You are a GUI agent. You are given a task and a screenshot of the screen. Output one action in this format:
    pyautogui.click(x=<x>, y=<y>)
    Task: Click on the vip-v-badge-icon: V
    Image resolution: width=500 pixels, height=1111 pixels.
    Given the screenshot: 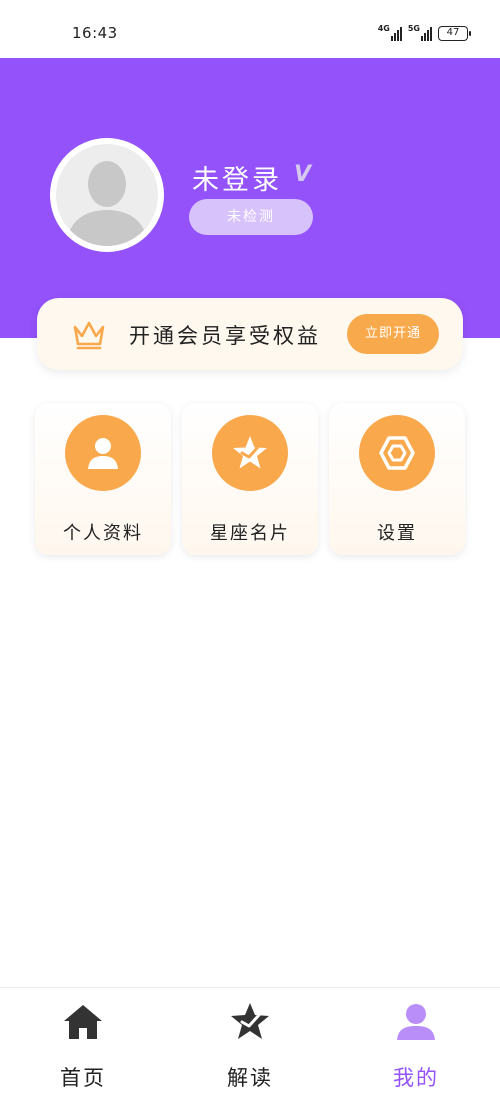 What is the action you would take?
    pyautogui.click(x=303, y=174)
    